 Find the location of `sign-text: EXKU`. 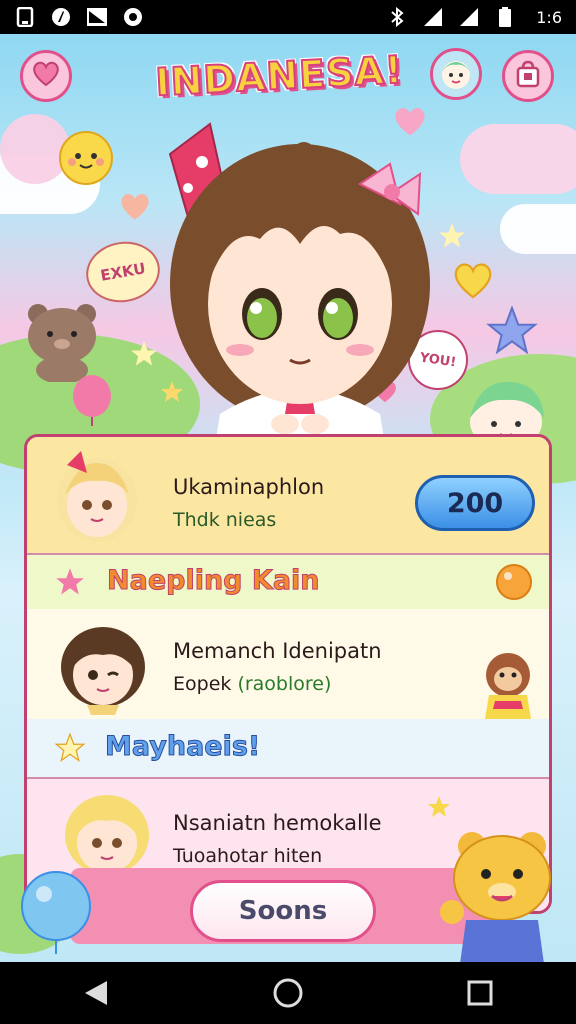

sign-text: EXKU is located at coordinates (123, 272).